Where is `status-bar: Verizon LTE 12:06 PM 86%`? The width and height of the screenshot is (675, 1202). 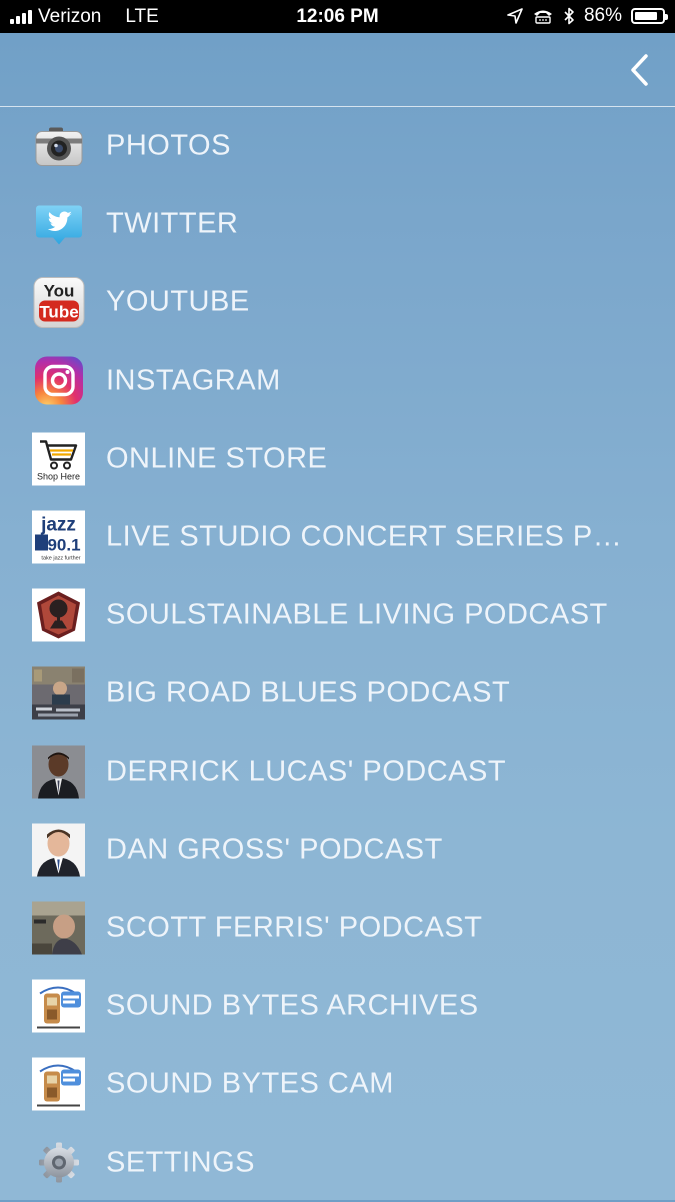
status-bar: Verizon LTE 12:06 PM 86% is located at coordinates (337, 16).